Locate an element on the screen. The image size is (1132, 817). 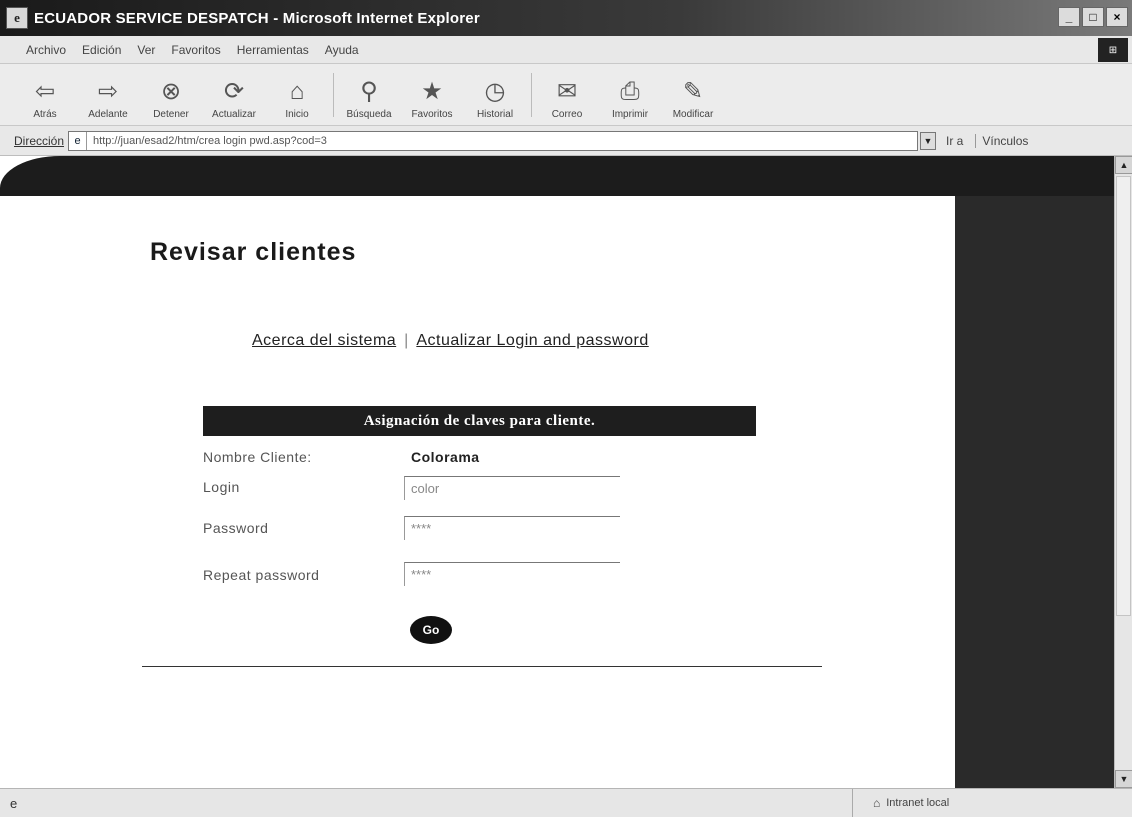
home-icon: ⌂ is located at coordinates (297, 91).